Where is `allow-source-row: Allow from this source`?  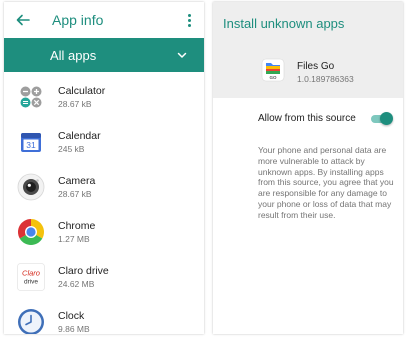
allow-source-row: Allow from this source is located at coordinates (308, 118).